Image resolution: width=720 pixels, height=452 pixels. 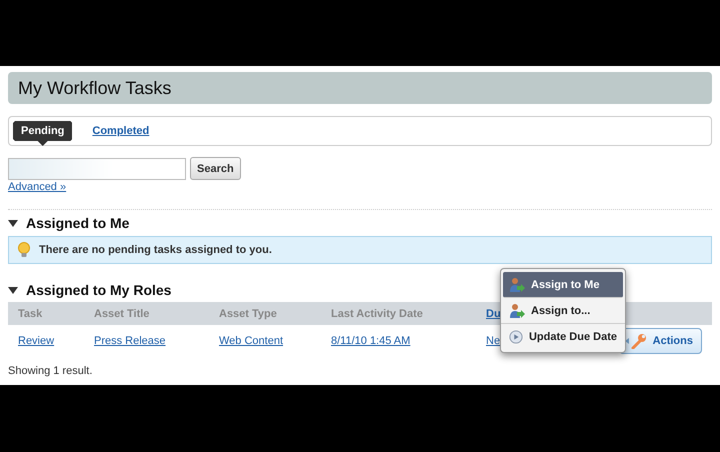 I want to click on result-count: Showing 1 result., so click(x=51, y=371).